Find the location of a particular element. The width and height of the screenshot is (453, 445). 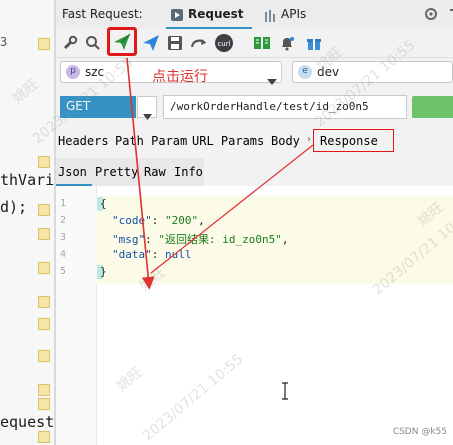

credit-text: CSDN @k55 is located at coordinates (419, 432).